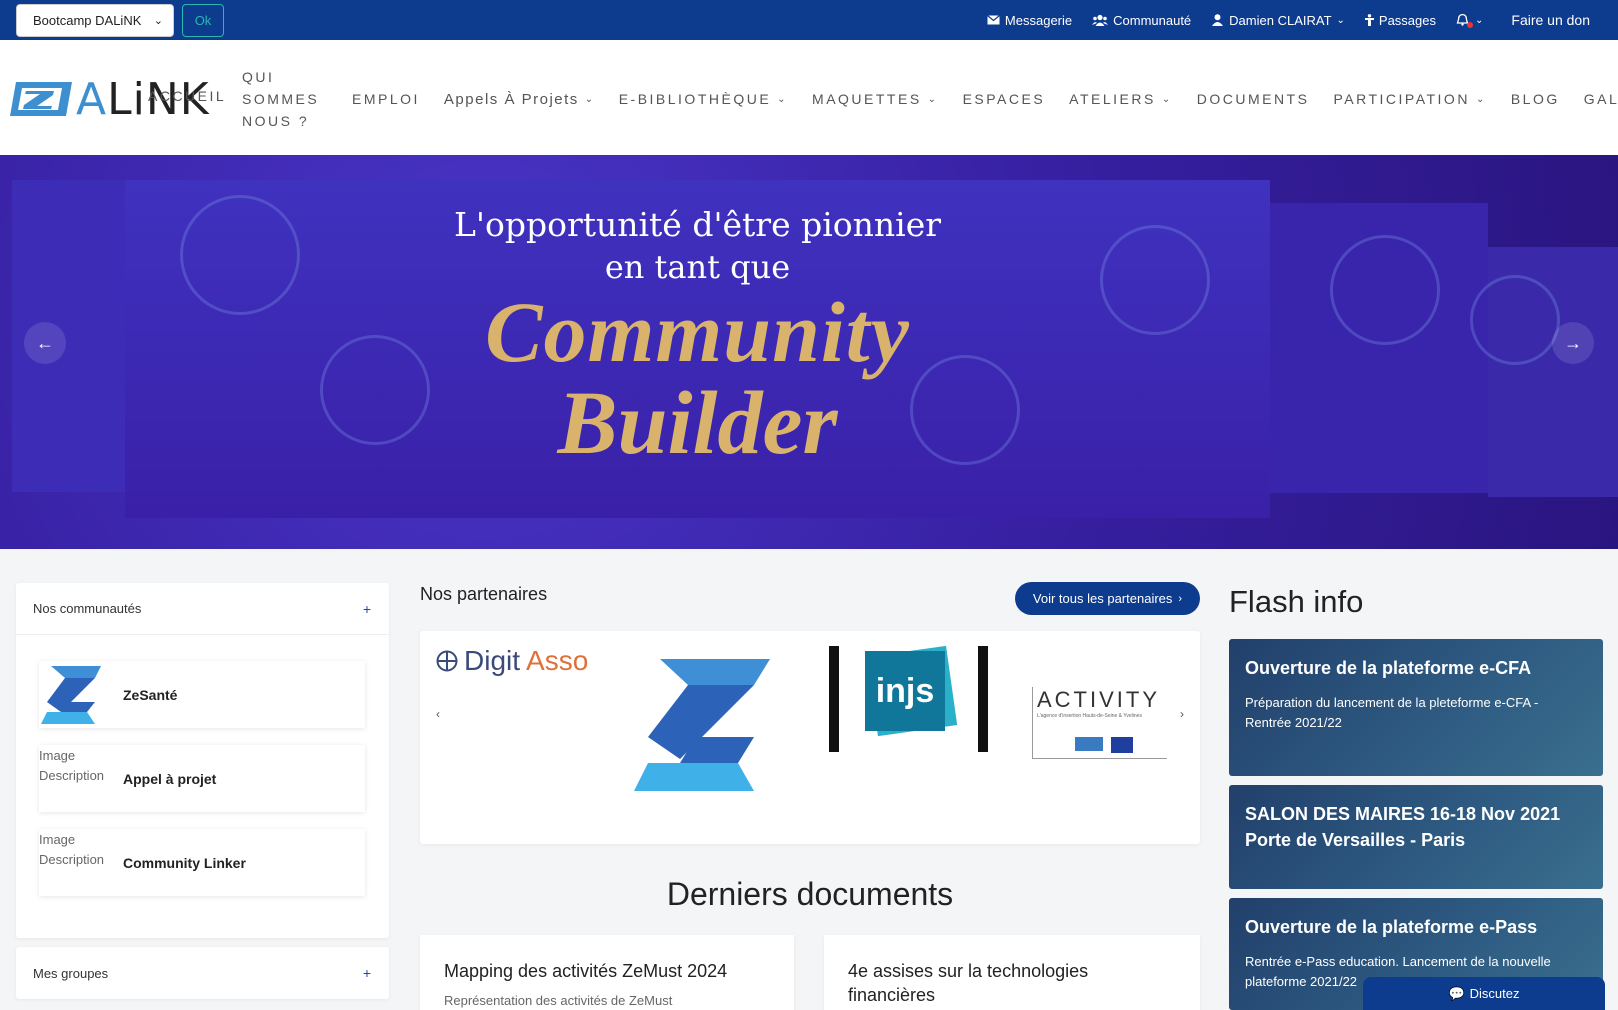  What do you see at coordinates (492, 660) in the screenshot?
I see `digit-text: Digit` at bounding box center [492, 660].